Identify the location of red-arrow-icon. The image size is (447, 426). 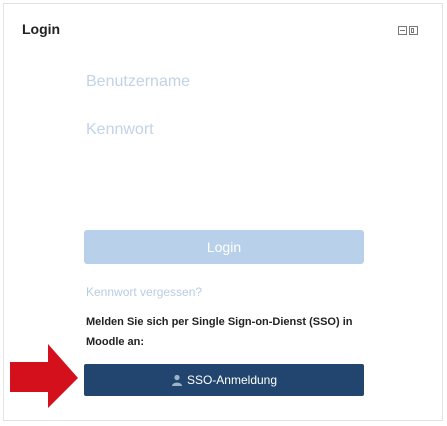
(44, 376).